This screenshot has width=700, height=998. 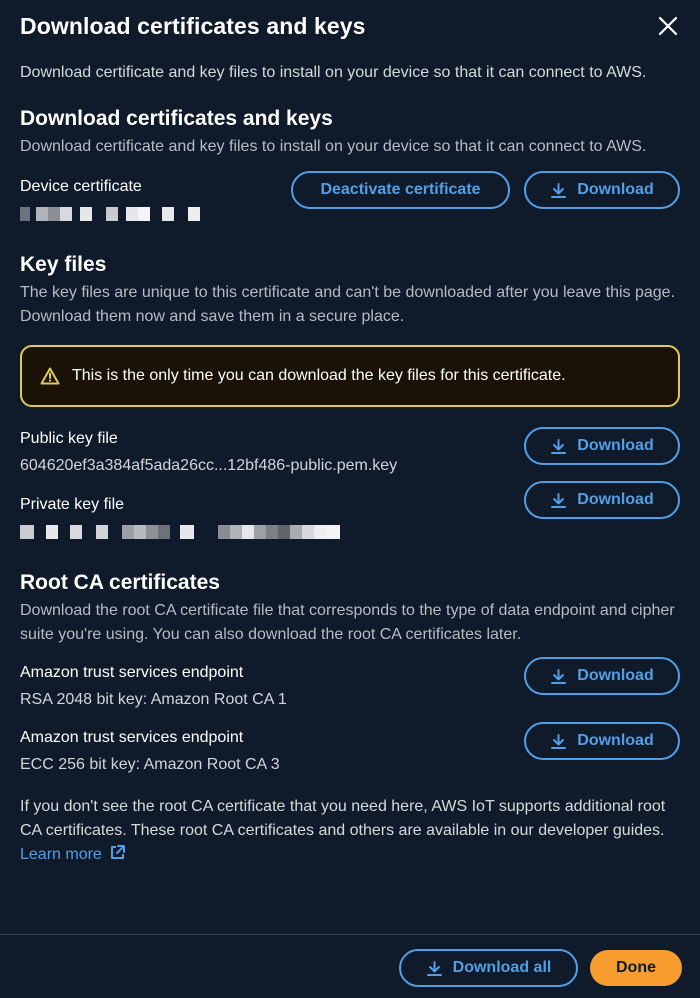 What do you see at coordinates (120, 582) in the screenshot?
I see `root-ca-heading: Root CA certificates` at bounding box center [120, 582].